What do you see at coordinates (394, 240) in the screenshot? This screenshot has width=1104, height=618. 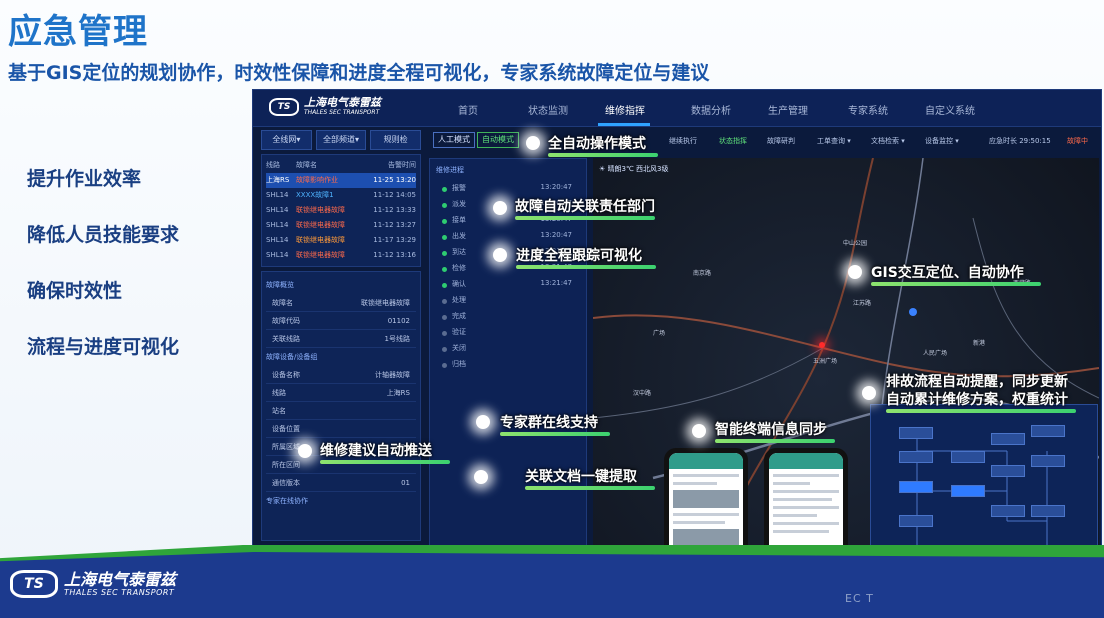 I see `cell-time: 11-17 13:29` at bounding box center [394, 240].